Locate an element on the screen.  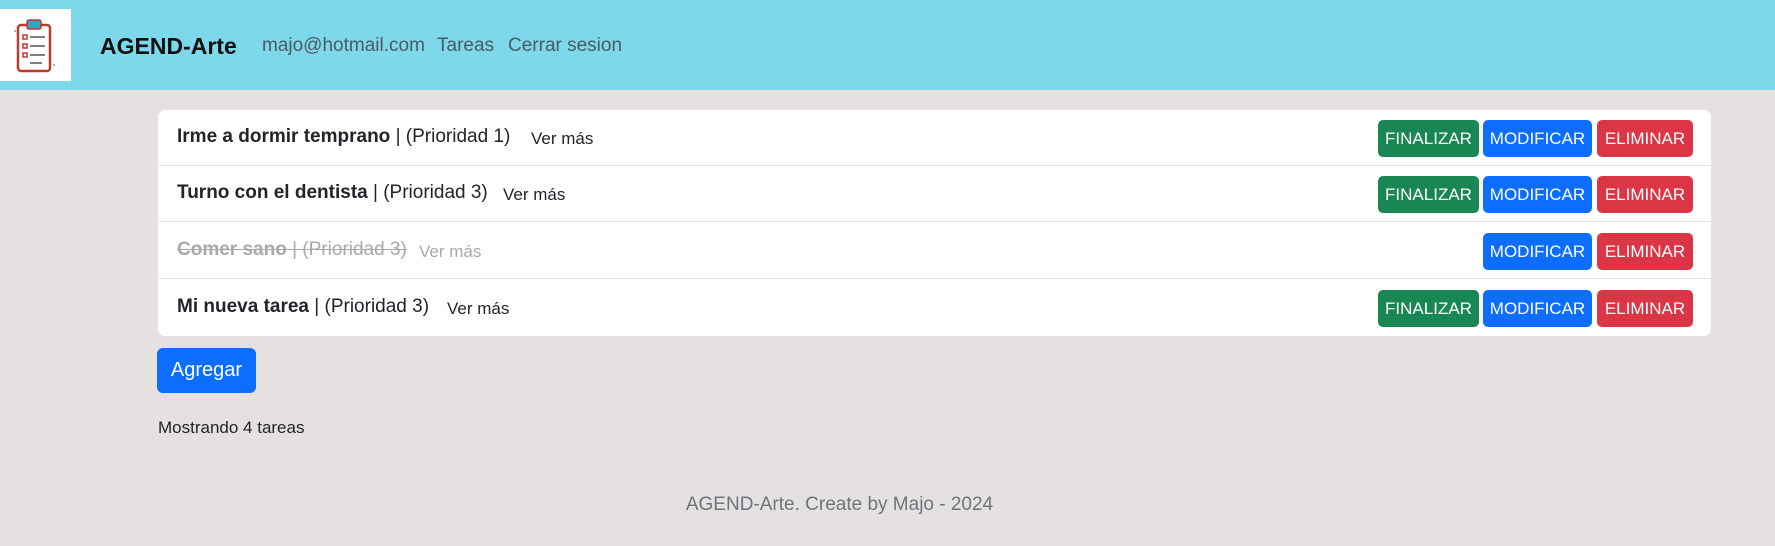
task-title: Comer sano | (Prioridad 3) is located at coordinates (292, 250).